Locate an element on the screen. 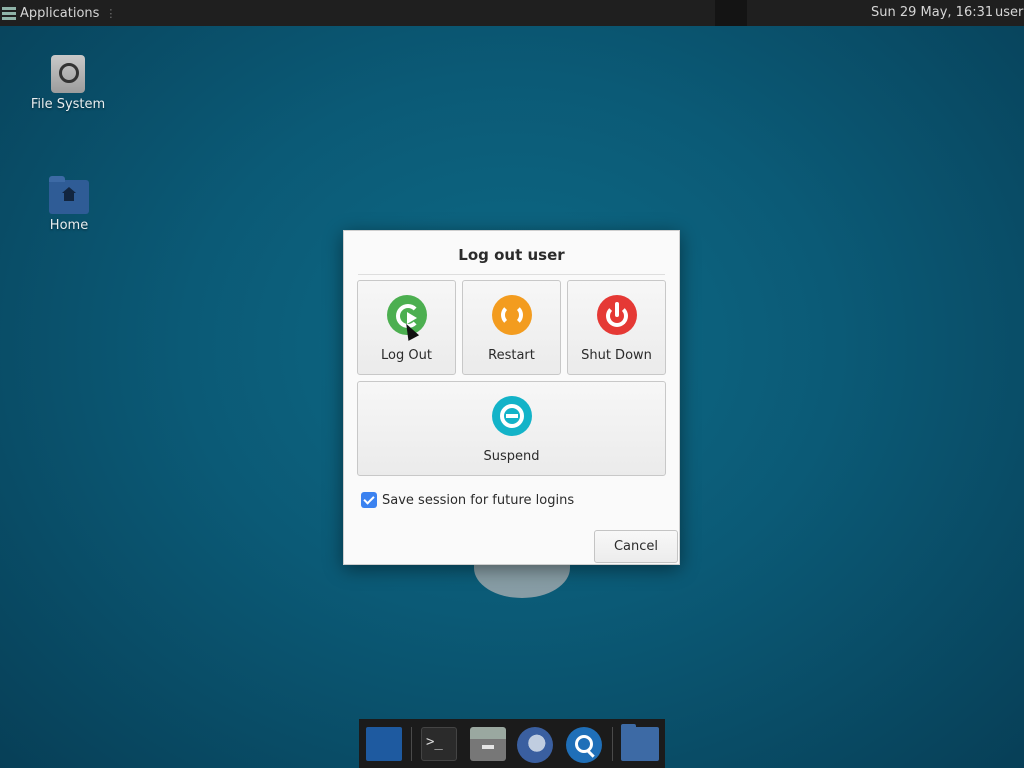  top-panel: Applications ⋮ Sun 29 May, 16:31 user is located at coordinates (512, 13).